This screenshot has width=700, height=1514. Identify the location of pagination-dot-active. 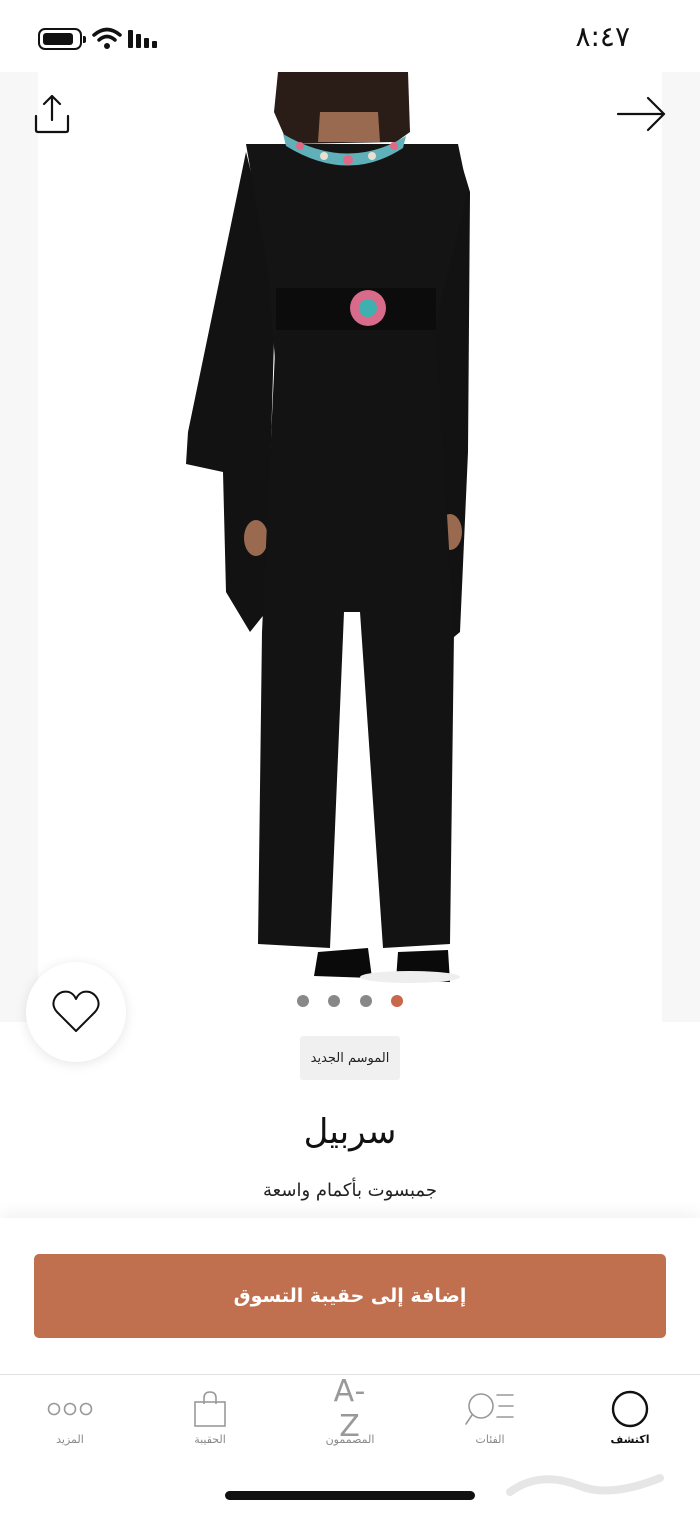
(396, 1001).